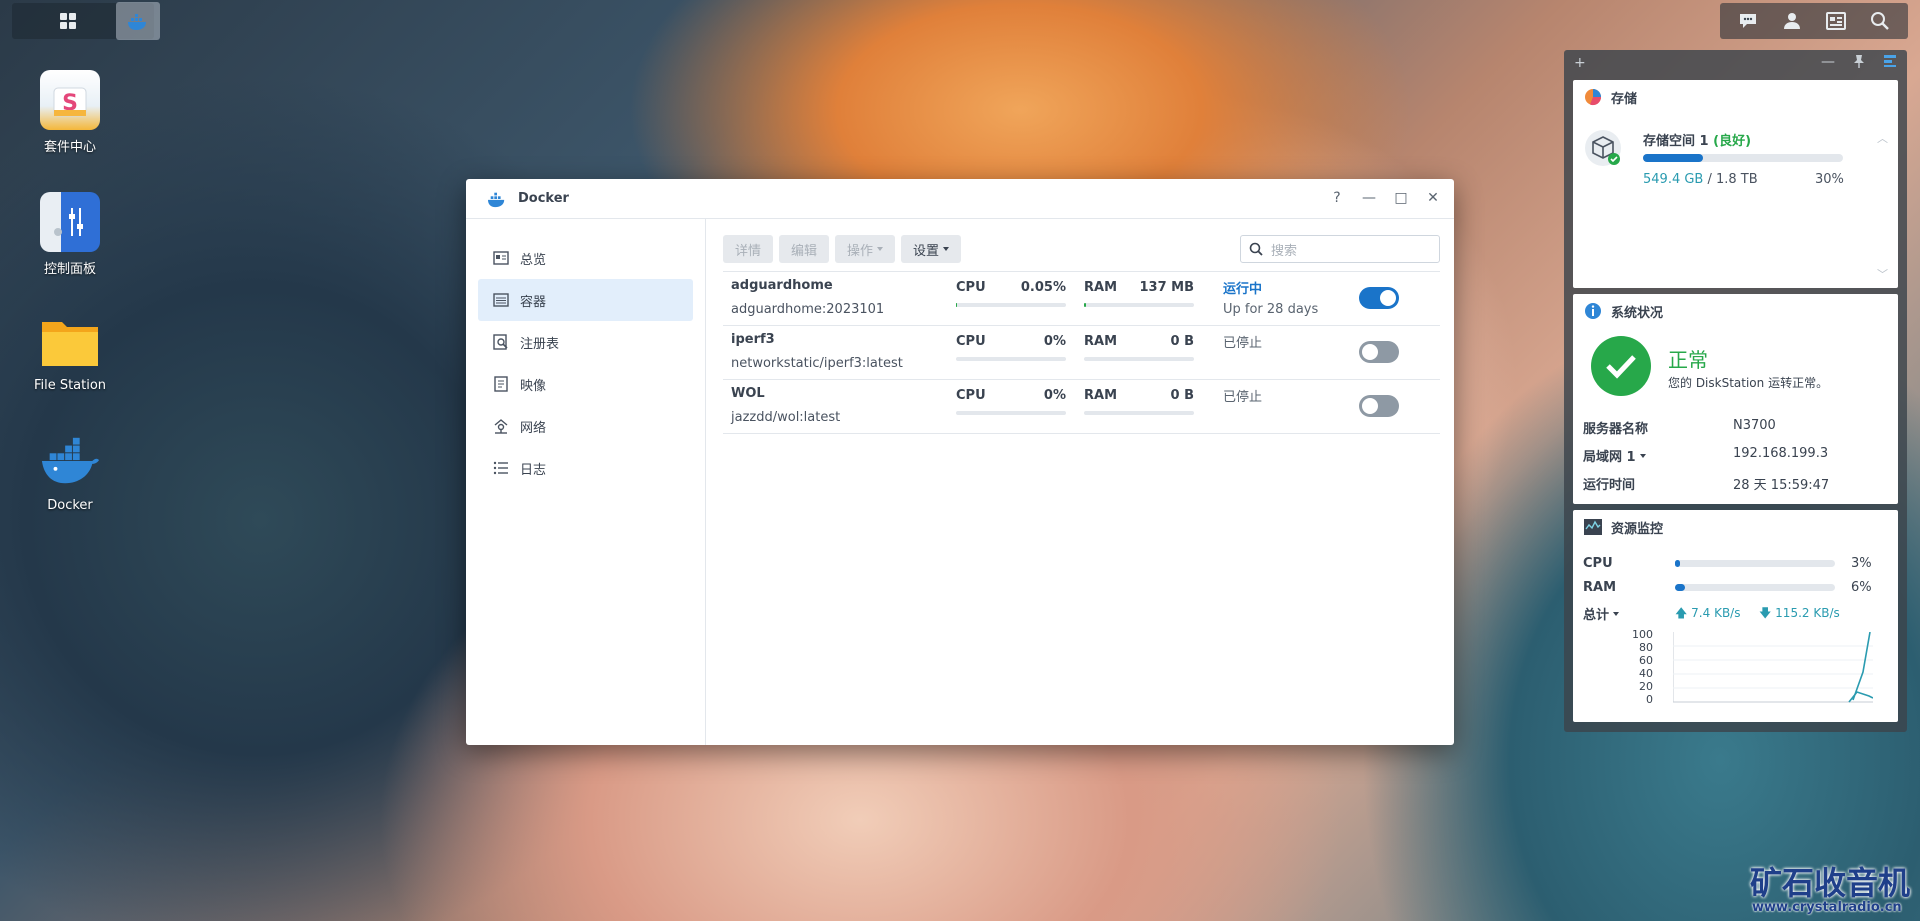 This screenshot has width=1920, height=921. Describe the element at coordinates (70, 342) in the screenshot. I see `folder-icon` at that location.